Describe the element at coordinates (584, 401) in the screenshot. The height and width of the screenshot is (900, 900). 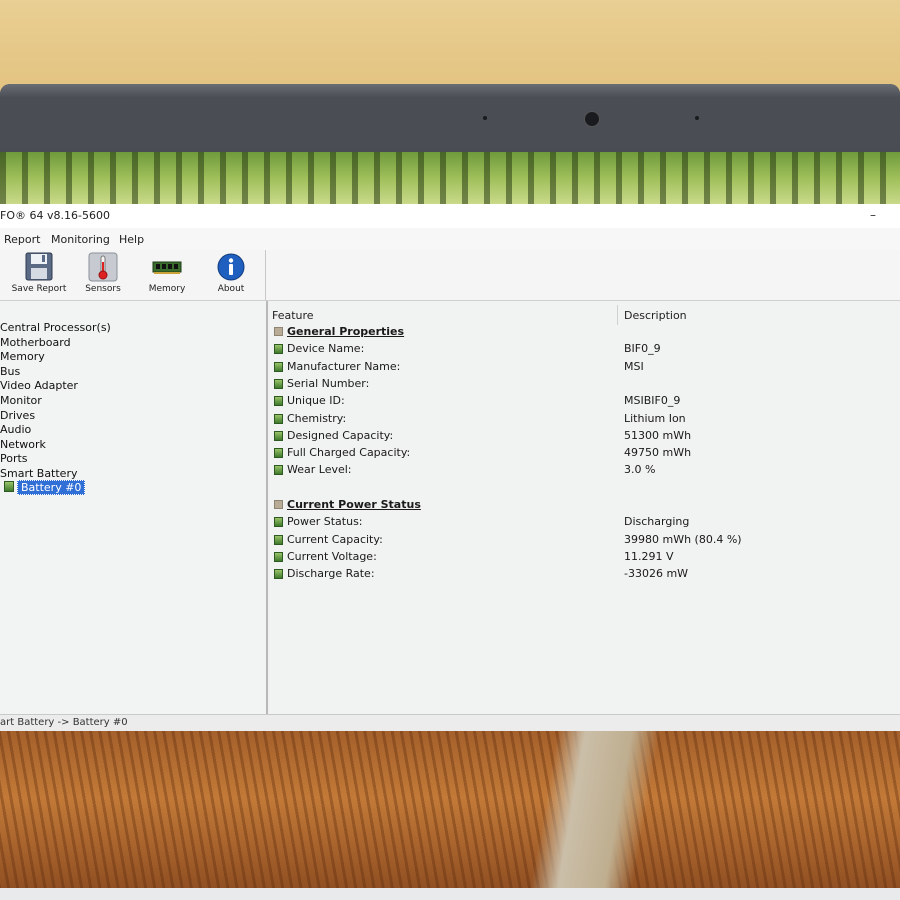
I see `table-row: Unique ID: MSIBIF0_9` at that location.